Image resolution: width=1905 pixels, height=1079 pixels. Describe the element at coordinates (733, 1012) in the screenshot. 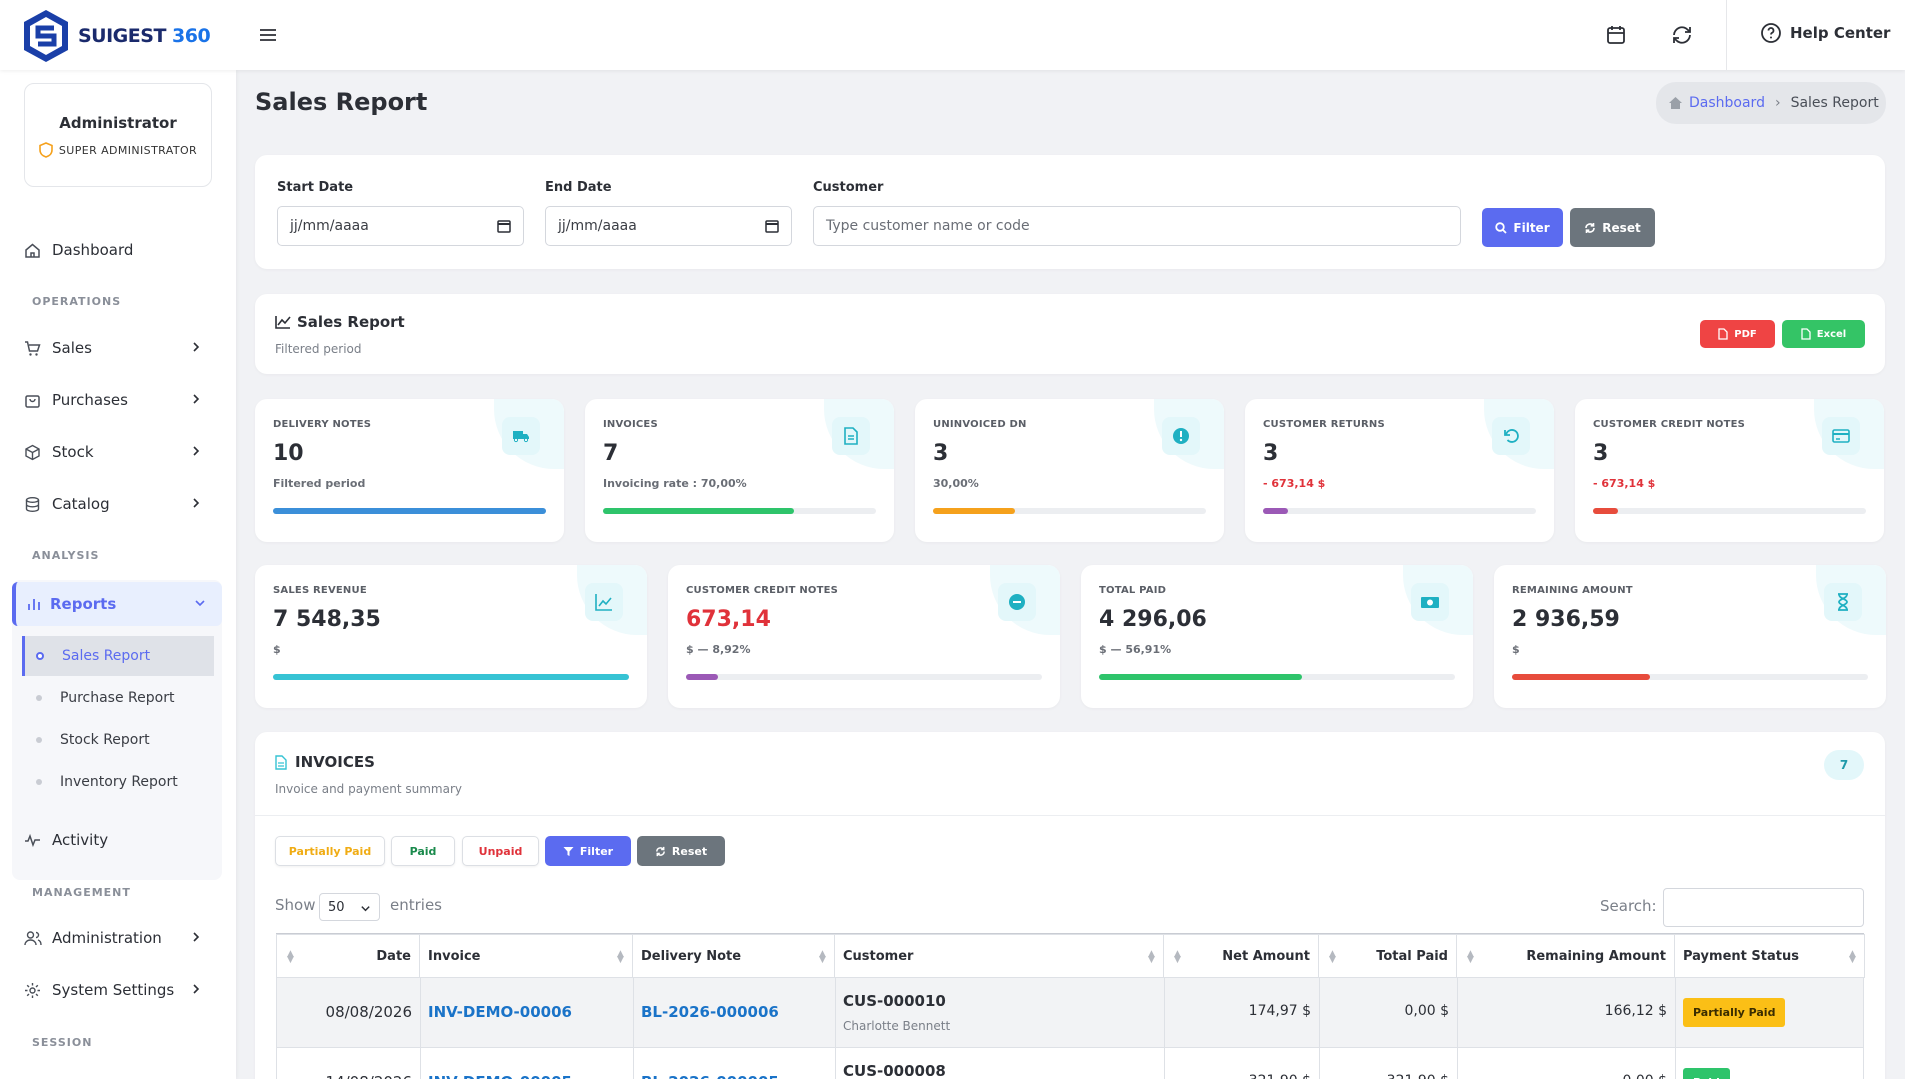

I see `delivery-note-link: BL-2026-000006` at that location.